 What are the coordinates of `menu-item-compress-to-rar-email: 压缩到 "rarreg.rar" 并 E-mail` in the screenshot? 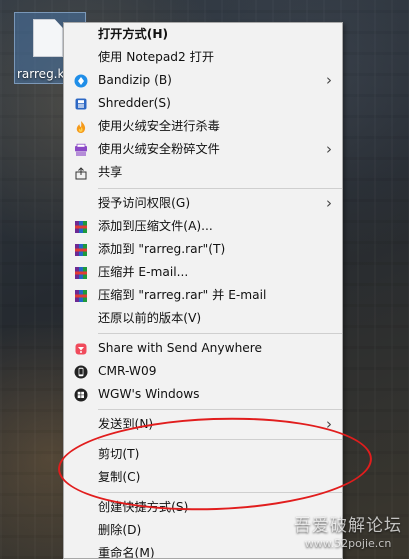 It's located at (203, 295).